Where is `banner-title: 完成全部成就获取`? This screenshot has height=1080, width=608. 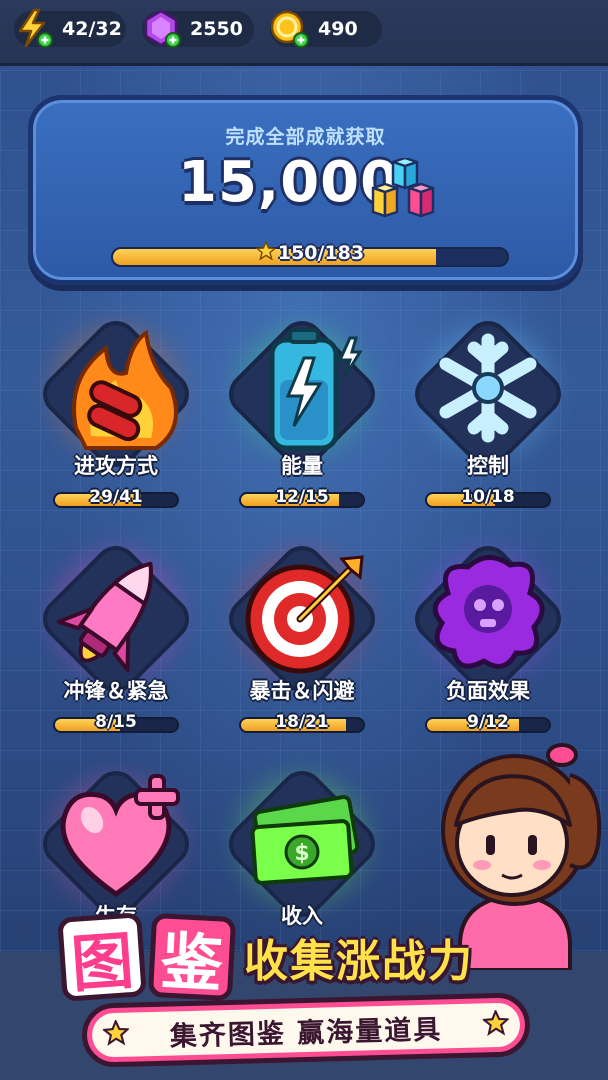 banner-title: 完成全部成就获取 is located at coordinates (305, 137).